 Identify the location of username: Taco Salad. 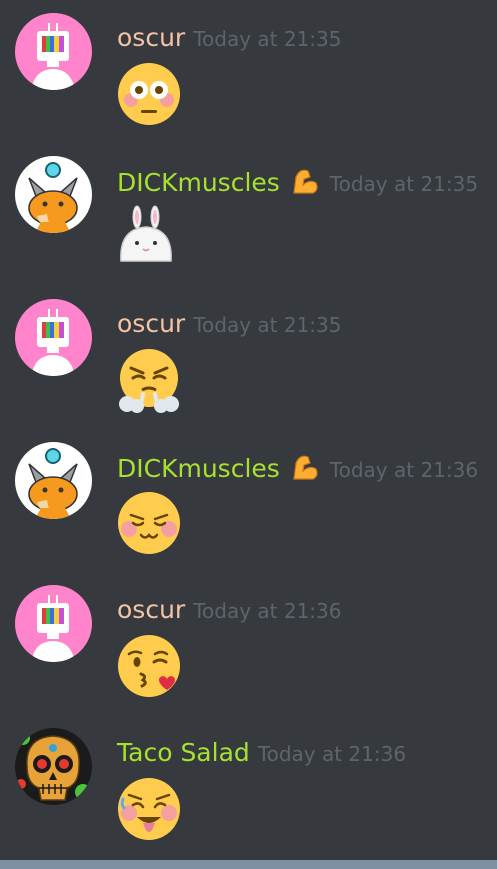
(183, 752).